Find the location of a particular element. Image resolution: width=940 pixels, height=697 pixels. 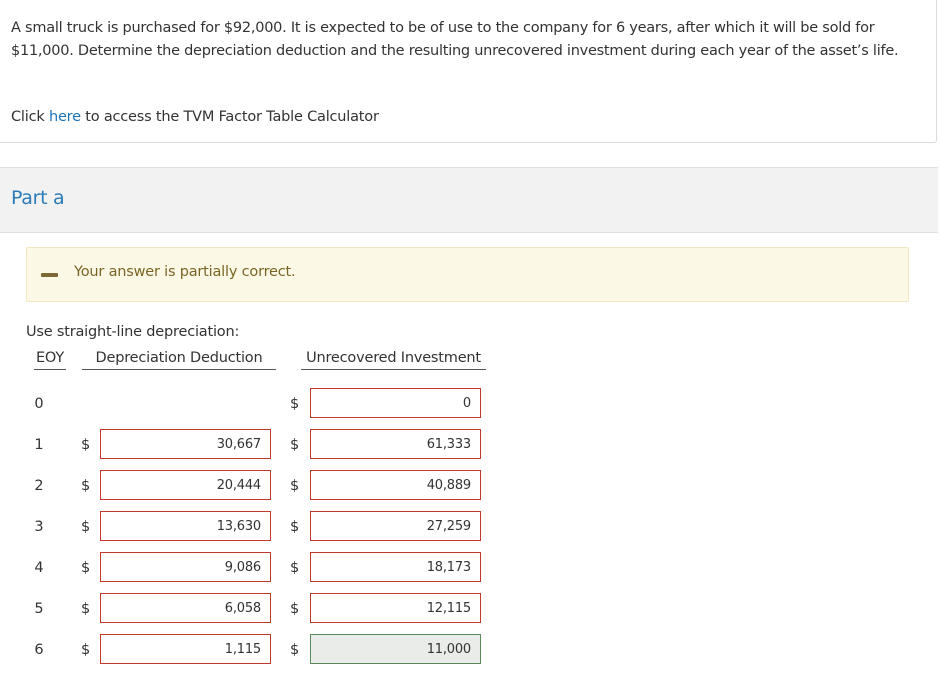

unrecovered-input: 0 is located at coordinates (395, 403).